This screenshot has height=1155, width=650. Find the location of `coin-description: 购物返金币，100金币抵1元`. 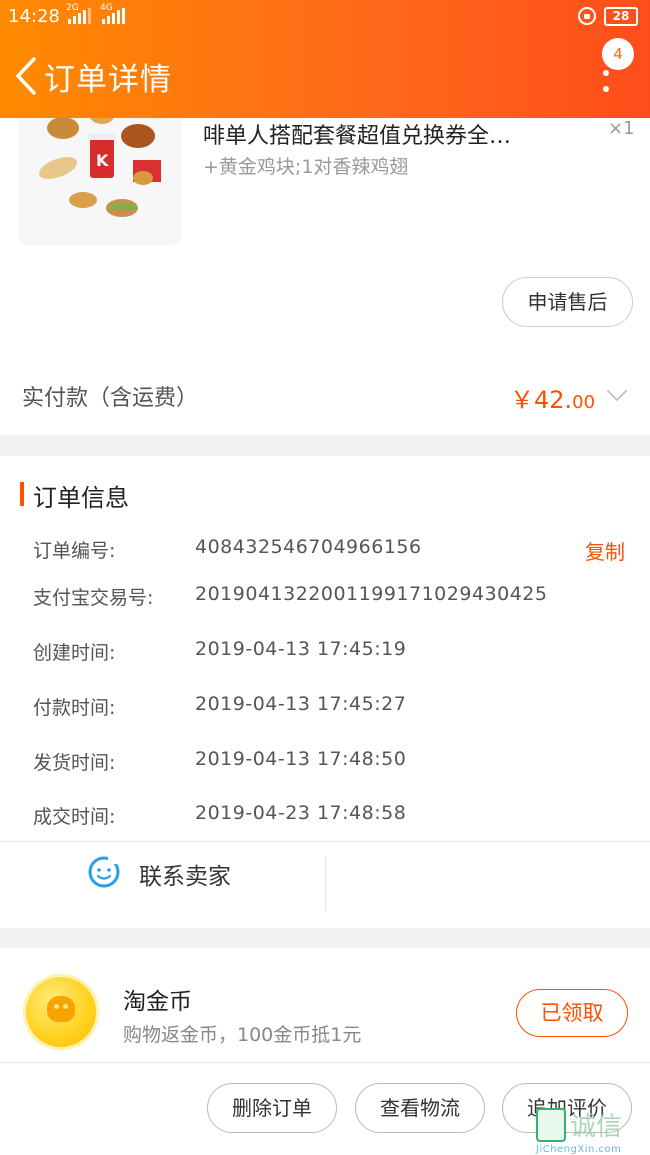

coin-description: 购物返金币，100金币抵1元 is located at coordinates (242, 1035).